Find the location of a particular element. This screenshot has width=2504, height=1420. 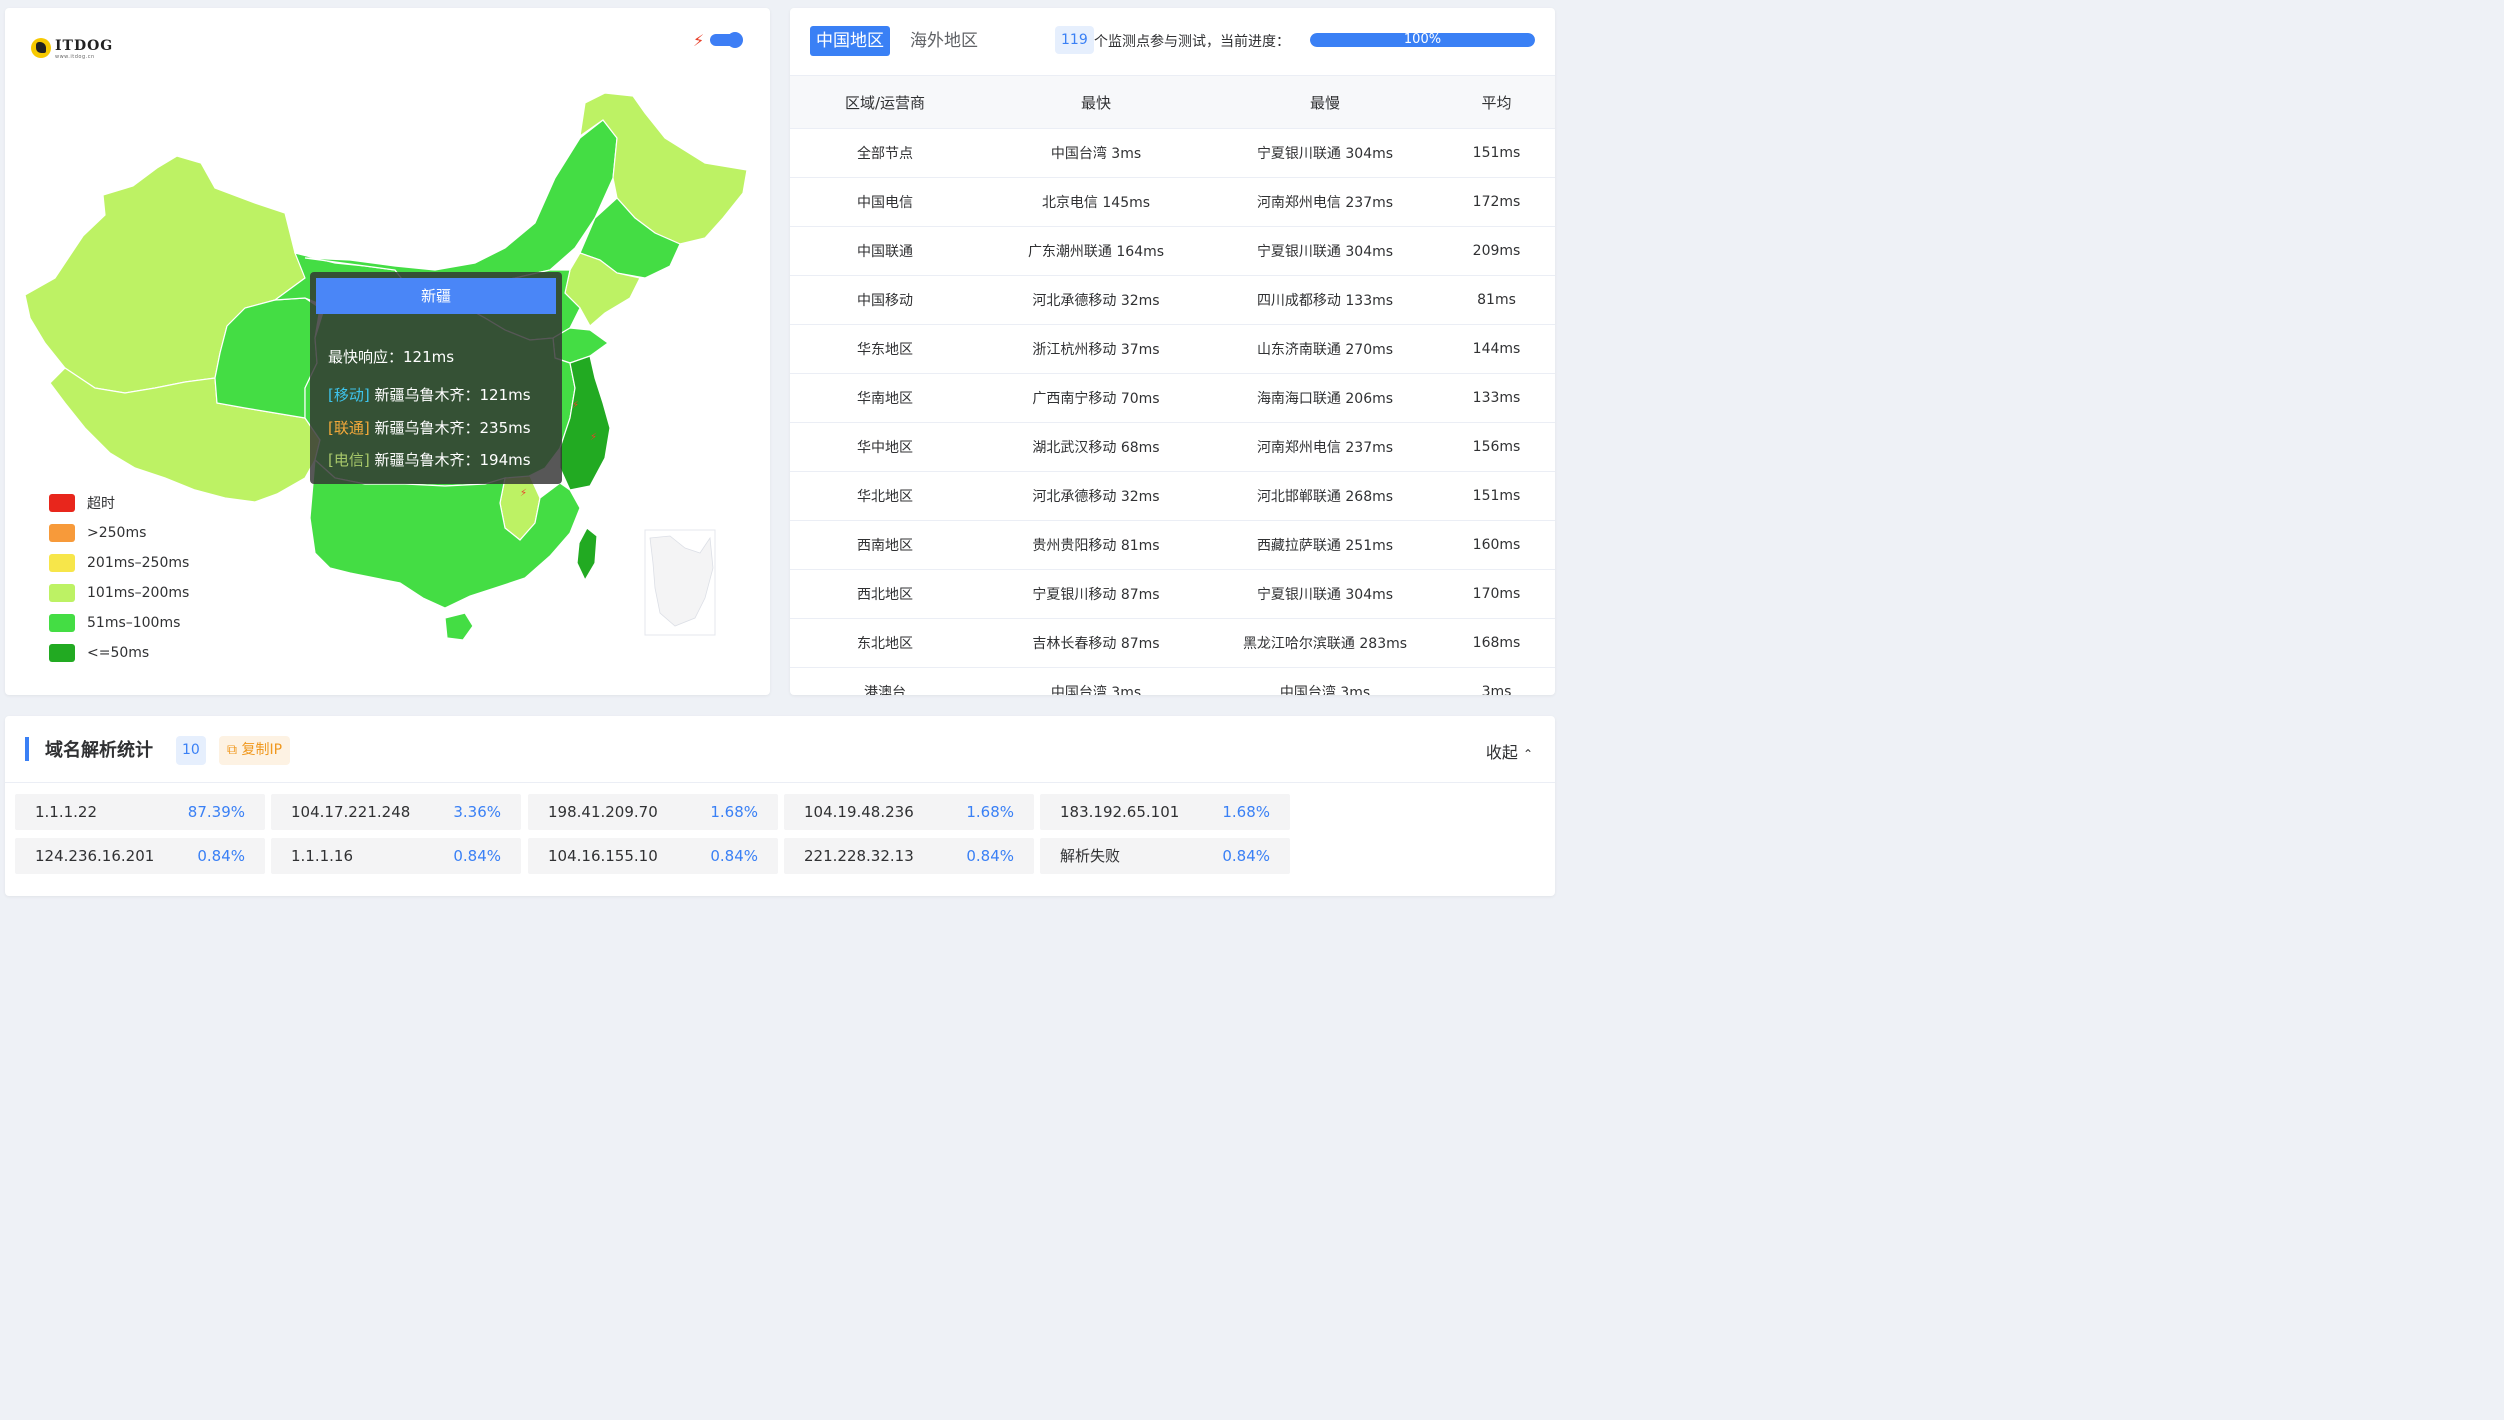

table-row: 港澳台 中国台湾 3ms 中国台湾 3ms 3ms is located at coordinates (1172, 681).